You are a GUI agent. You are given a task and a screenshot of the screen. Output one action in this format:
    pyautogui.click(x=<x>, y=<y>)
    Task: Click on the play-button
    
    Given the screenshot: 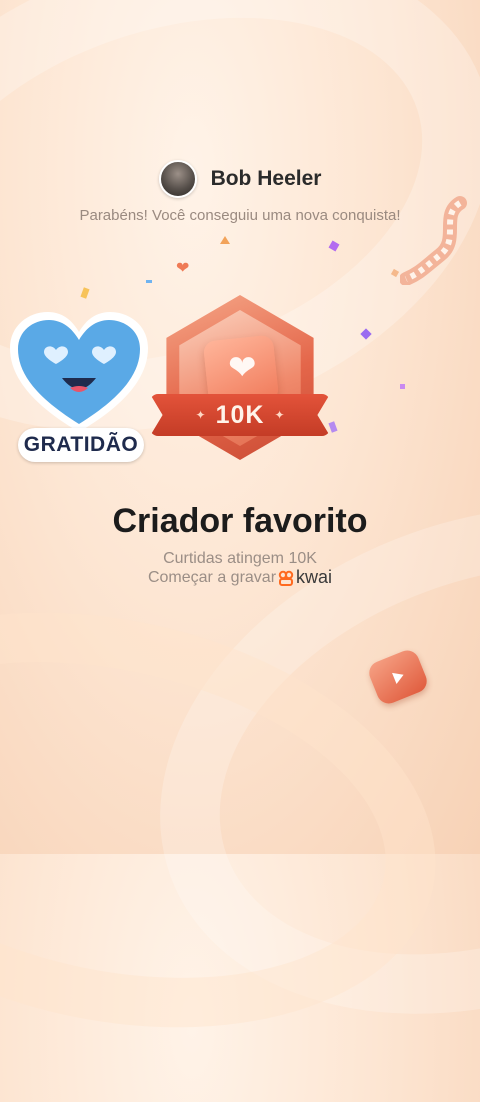 What is the action you would take?
    pyautogui.click(x=398, y=677)
    